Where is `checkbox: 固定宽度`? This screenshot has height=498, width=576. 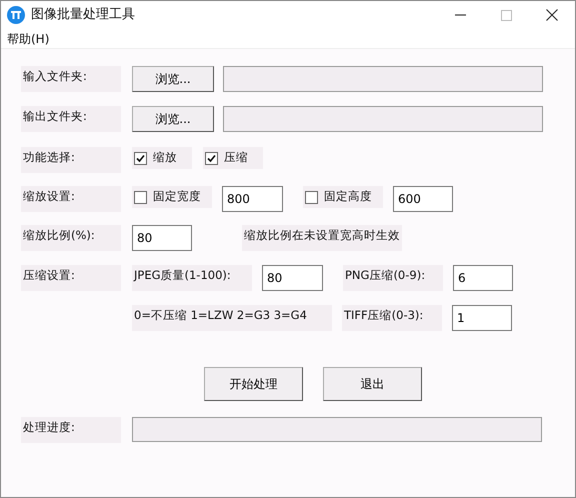 checkbox: 固定宽度 is located at coordinates (172, 197).